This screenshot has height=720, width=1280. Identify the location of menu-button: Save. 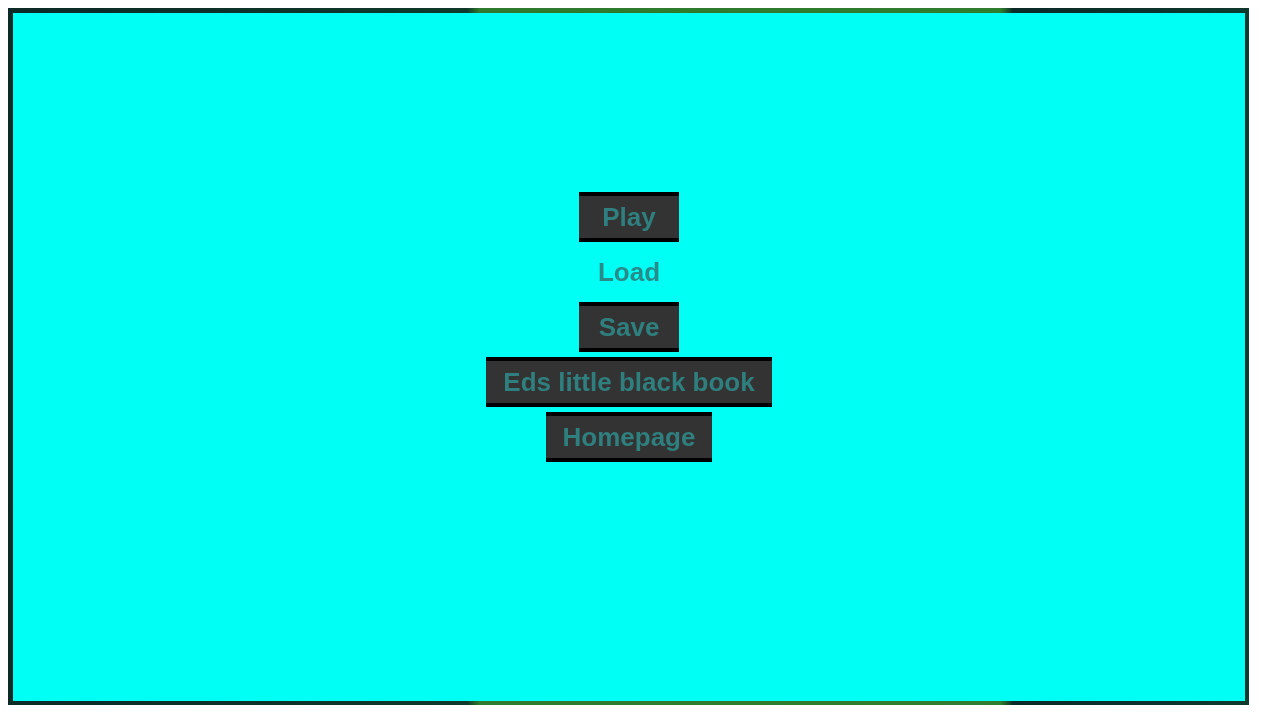
(629, 327).